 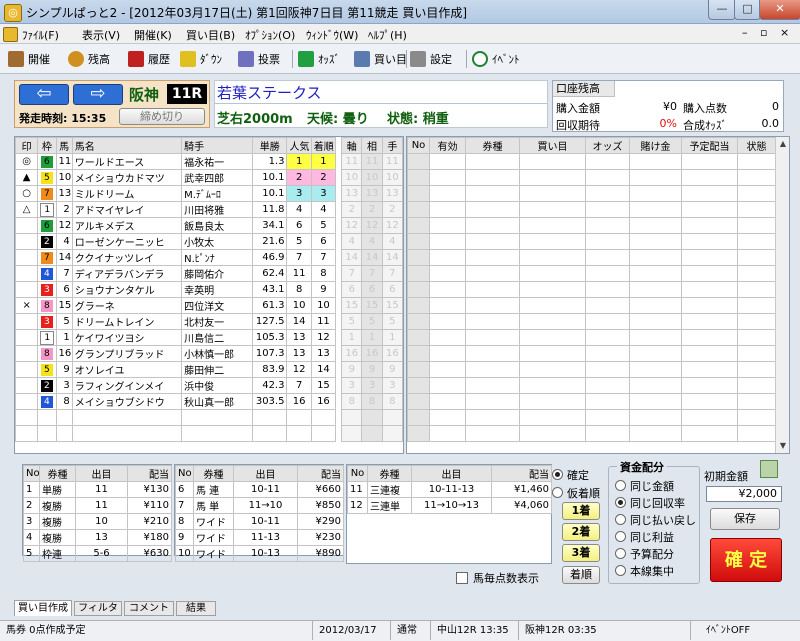 What do you see at coordinates (782, 295) in the screenshot?
I see `bets-scrollbar: ▲ ▼` at bounding box center [782, 295].